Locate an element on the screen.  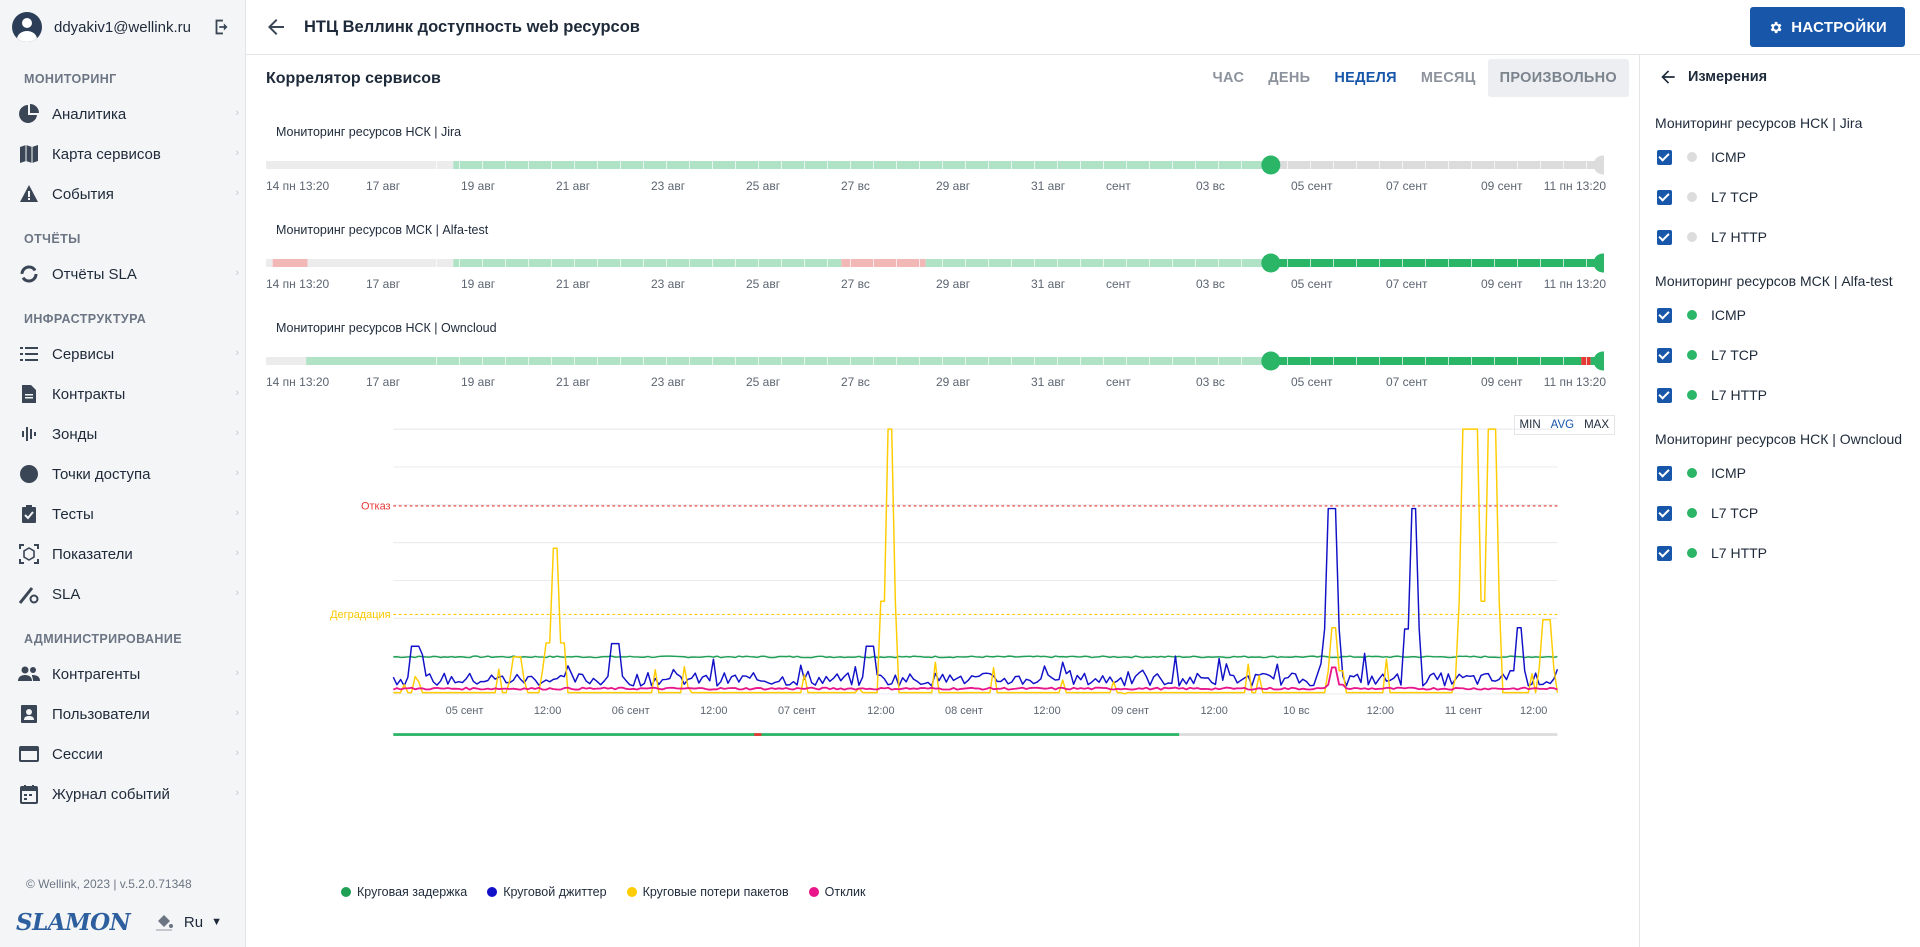
period-tab: НЕДЕЛЯ is located at coordinates (1365, 78).